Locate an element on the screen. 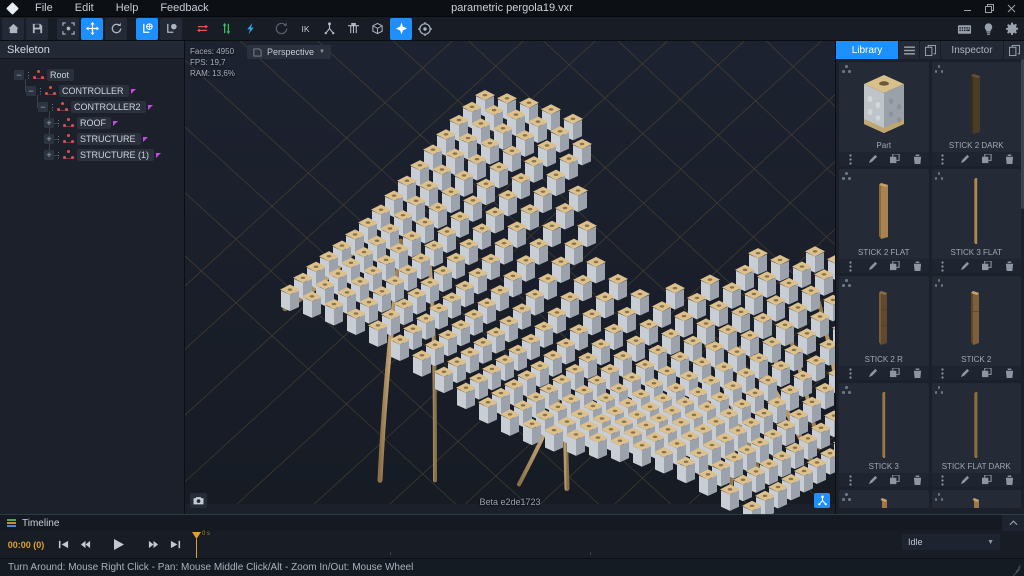 The width and height of the screenshot is (1024, 576). camera-mode-dropdown: Perspective ▼ is located at coordinates (289, 52).